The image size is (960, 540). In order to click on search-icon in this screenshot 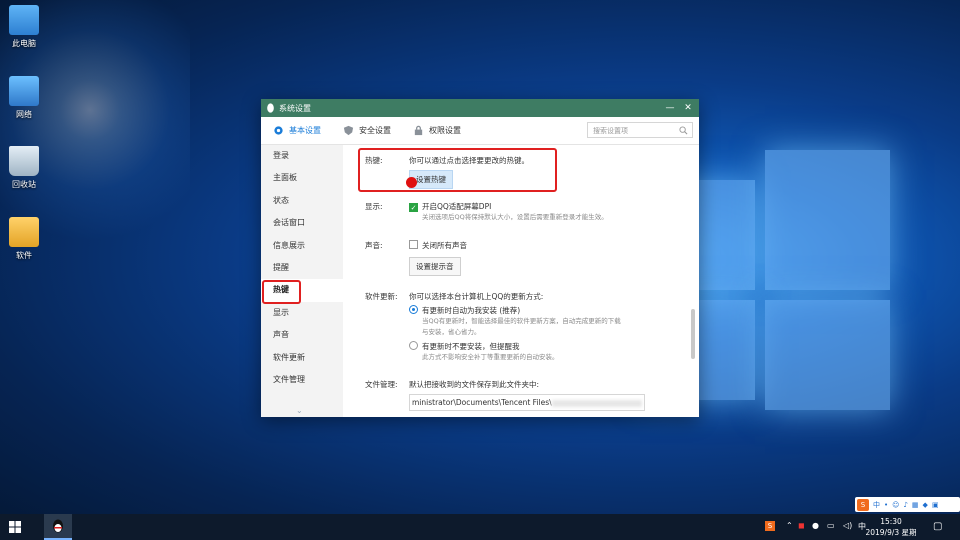, I will do `click(683, 130)`.